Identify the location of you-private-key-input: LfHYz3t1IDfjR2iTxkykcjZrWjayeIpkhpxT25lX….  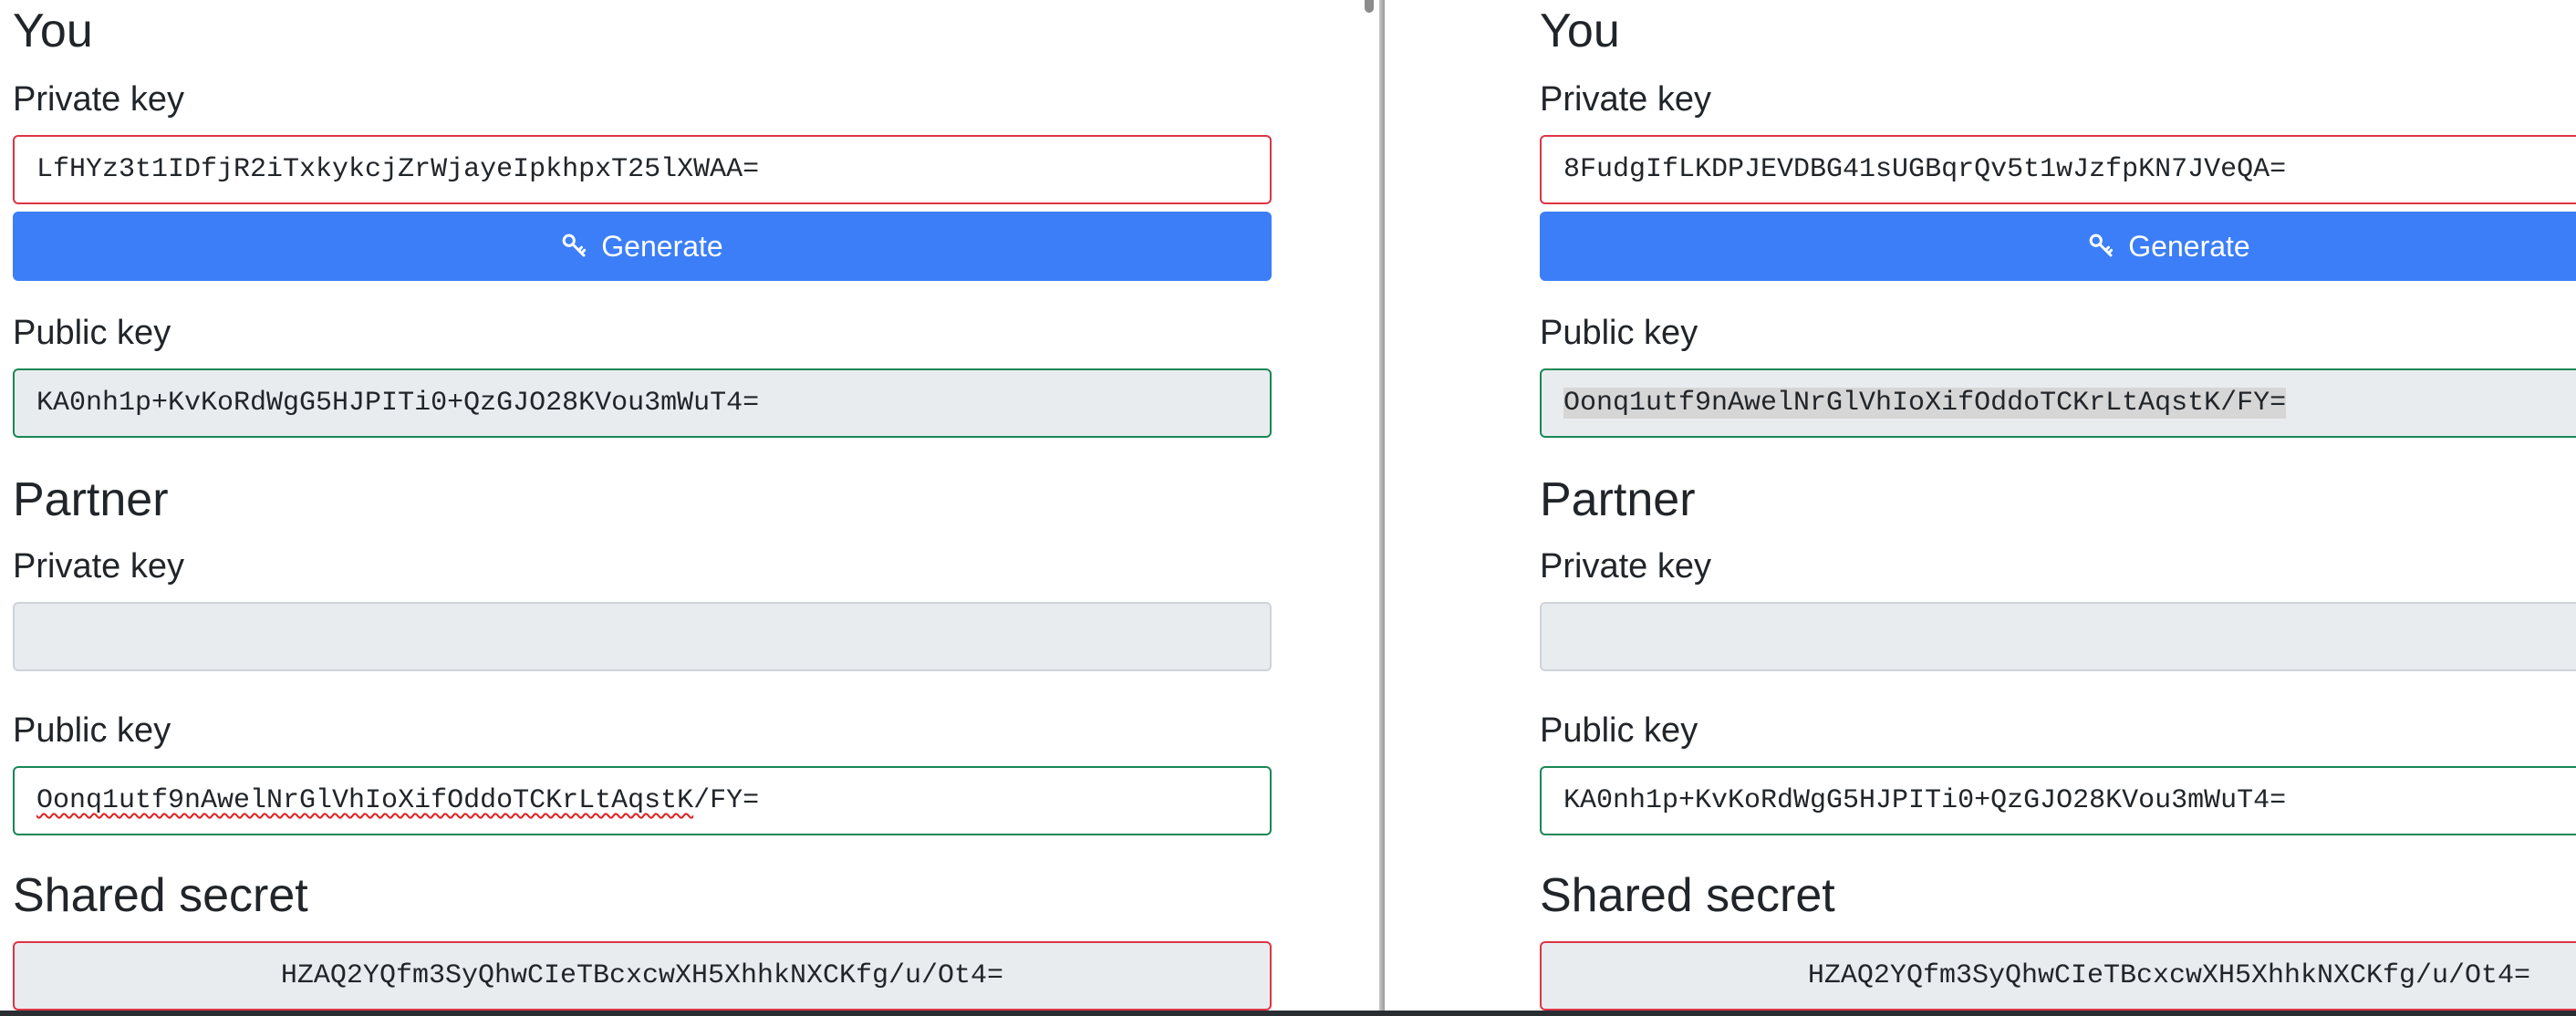
(642, 169).